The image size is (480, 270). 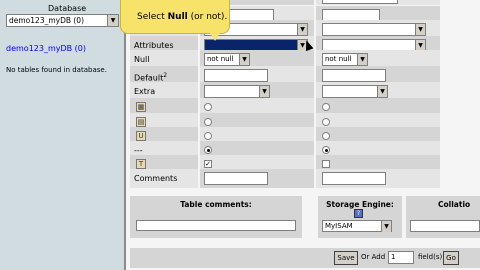 What do you see at coordinates (216, 217) in the screenshot?
I see `table-comments-section: Table comments:` at bounding box center [216, 217].